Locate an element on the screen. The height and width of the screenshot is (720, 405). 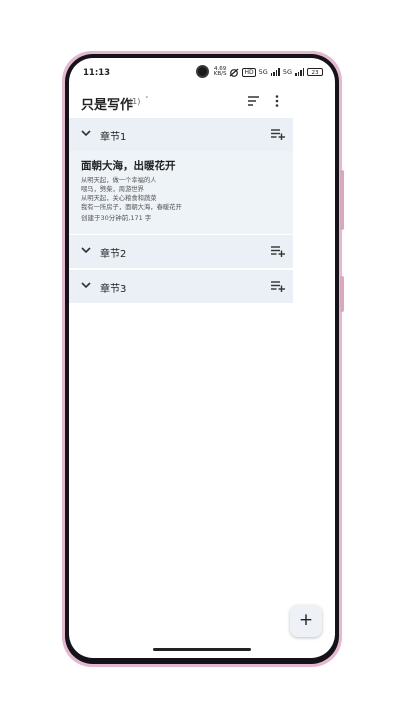
status-icons: 4.69 KB/S HD 5G 5G 23 is located at coordinates (268, 71).